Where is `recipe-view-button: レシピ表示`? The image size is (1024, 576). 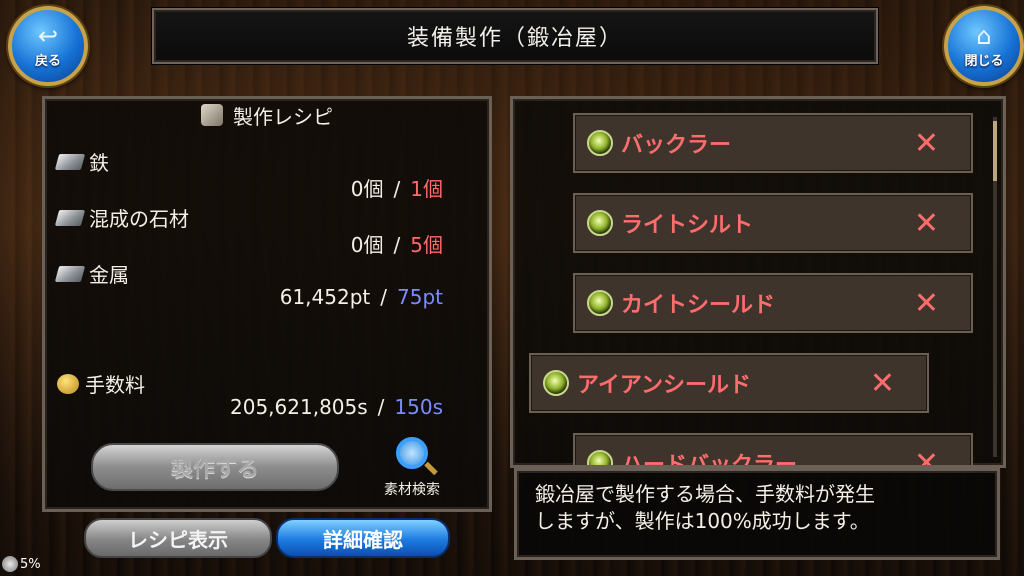
recipe-view-button: レシピ表示 is located at coordinates (178, 538).